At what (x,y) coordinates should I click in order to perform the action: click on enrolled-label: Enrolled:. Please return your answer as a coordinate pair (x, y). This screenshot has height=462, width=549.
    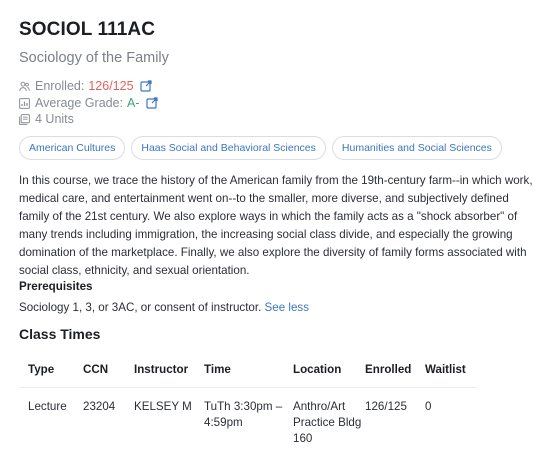
    Looking at the image, I should click on (60, 86).